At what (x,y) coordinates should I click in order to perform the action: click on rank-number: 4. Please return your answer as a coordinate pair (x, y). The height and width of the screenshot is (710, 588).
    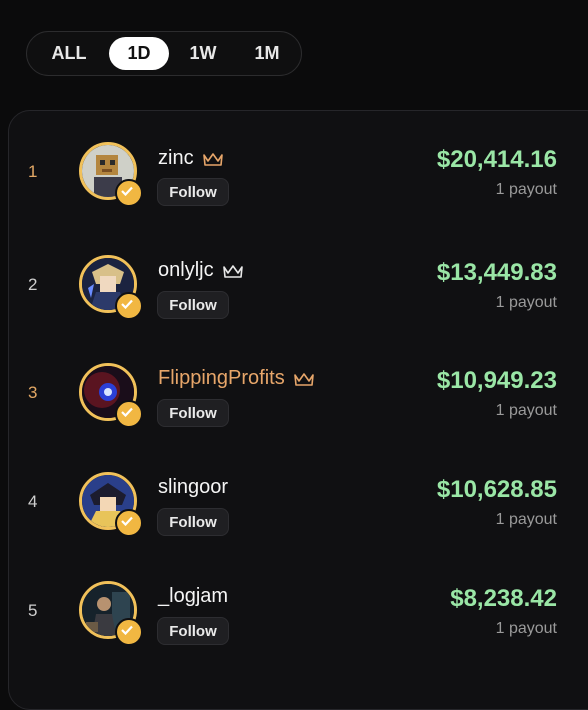
    Looking at the image, I should click on (33, 501).